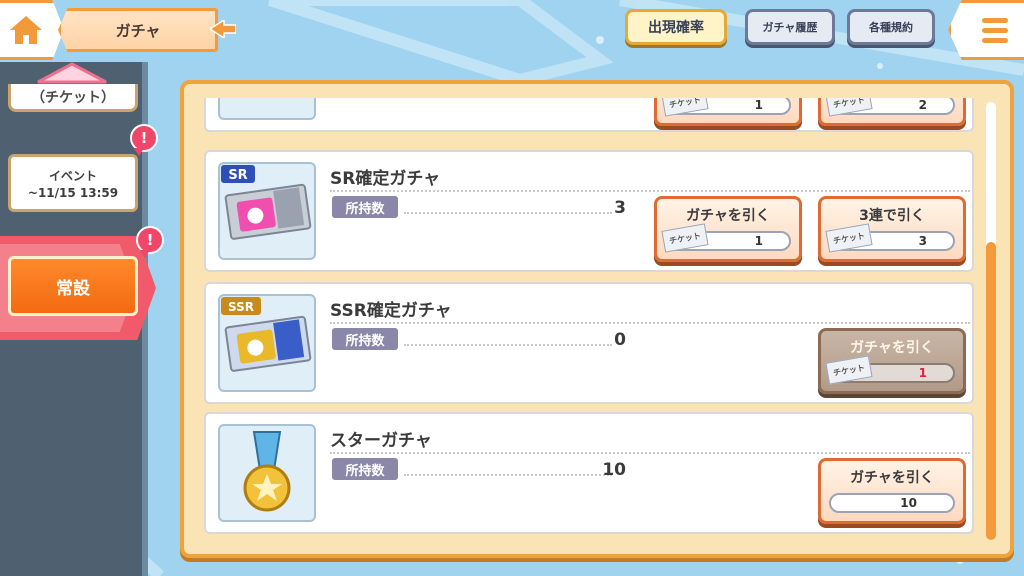 This screenshot has width=1024, height=576. Describe the element at coordinates (994, 20) in the screenshot. I see `menu-icon` at that location.